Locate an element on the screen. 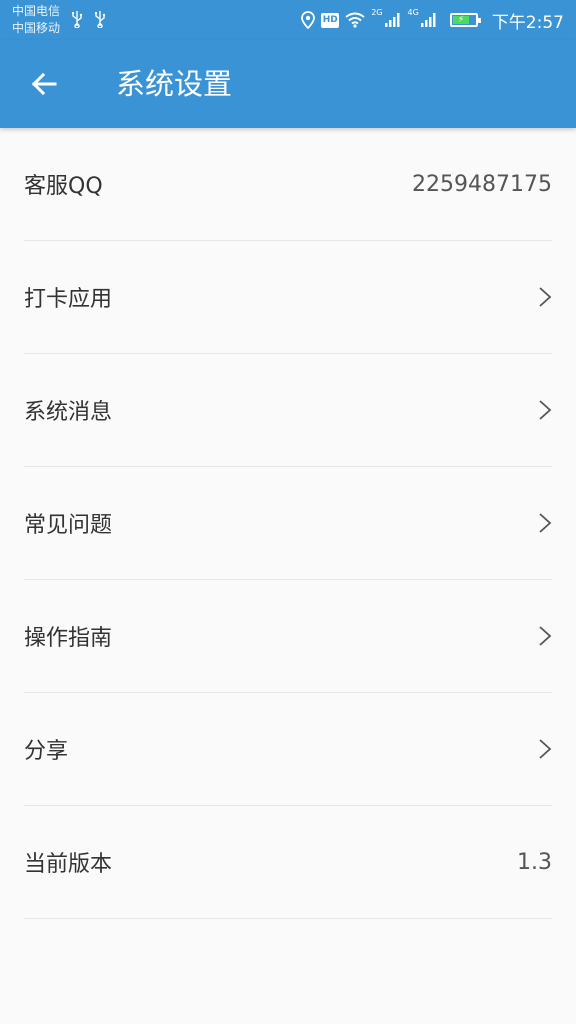 This screenshot has width=576, height=1024. setting-system-messages: 系统消息 is located at coordinates (288, 410).